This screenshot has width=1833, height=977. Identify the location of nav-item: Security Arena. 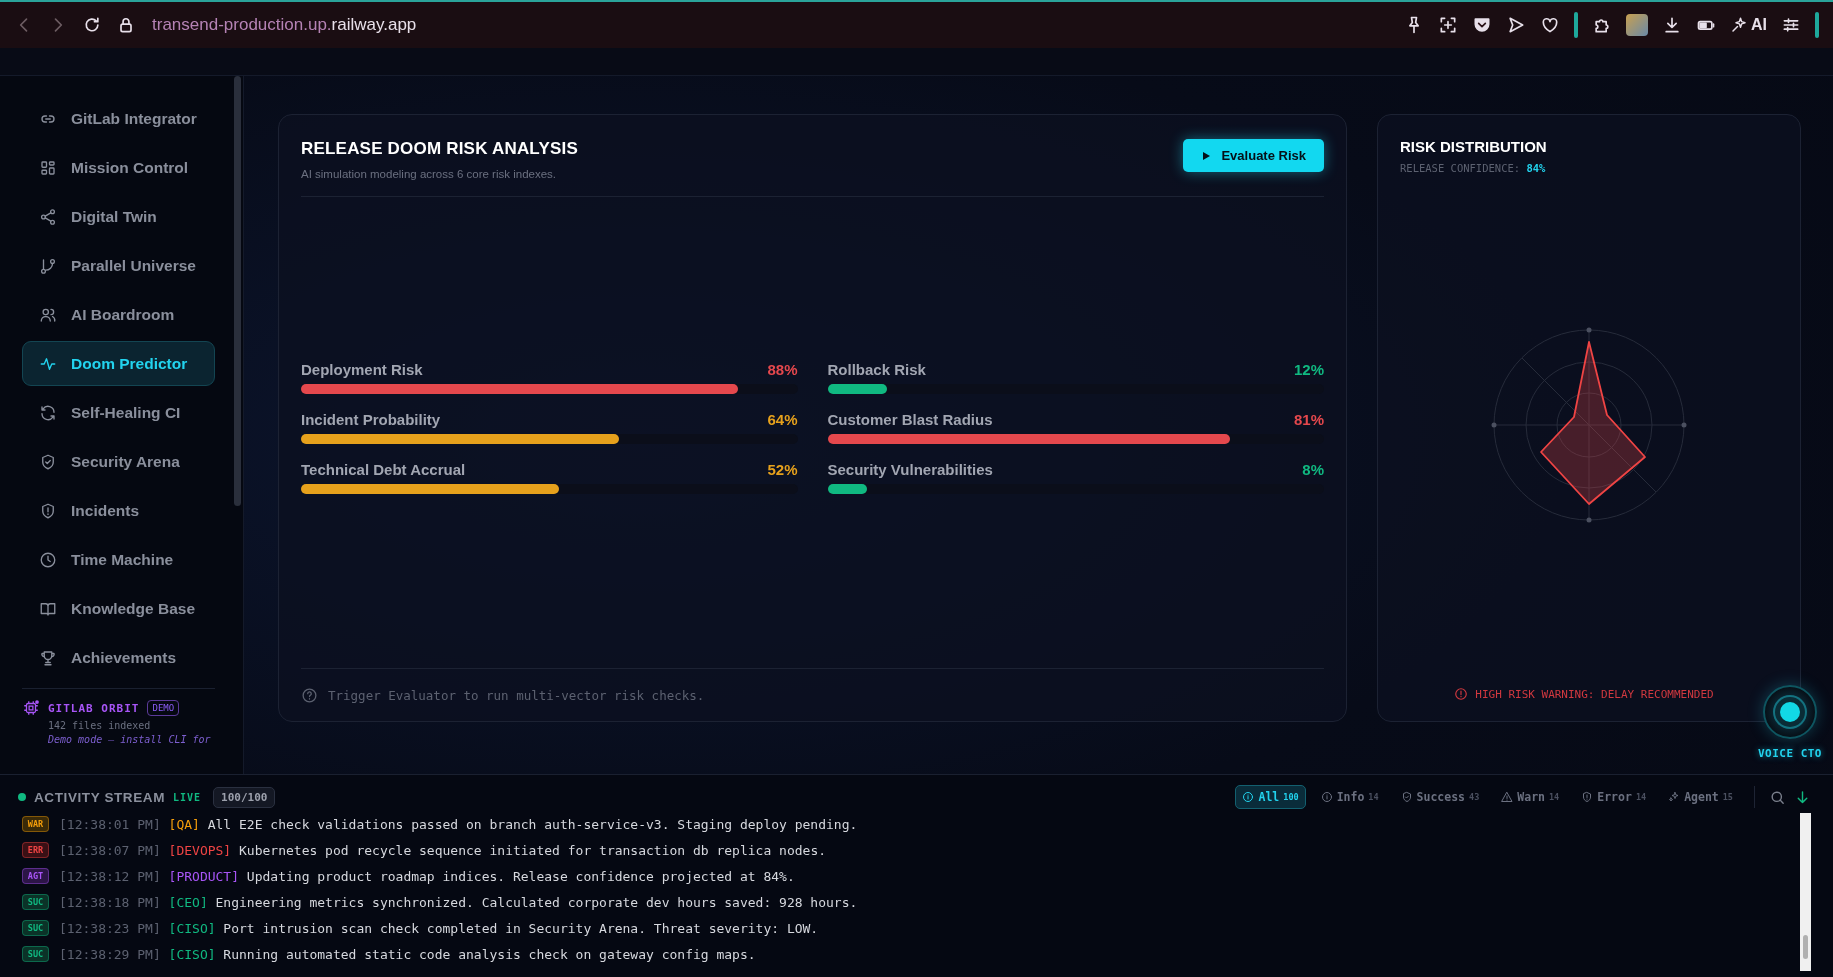
(118, 461).